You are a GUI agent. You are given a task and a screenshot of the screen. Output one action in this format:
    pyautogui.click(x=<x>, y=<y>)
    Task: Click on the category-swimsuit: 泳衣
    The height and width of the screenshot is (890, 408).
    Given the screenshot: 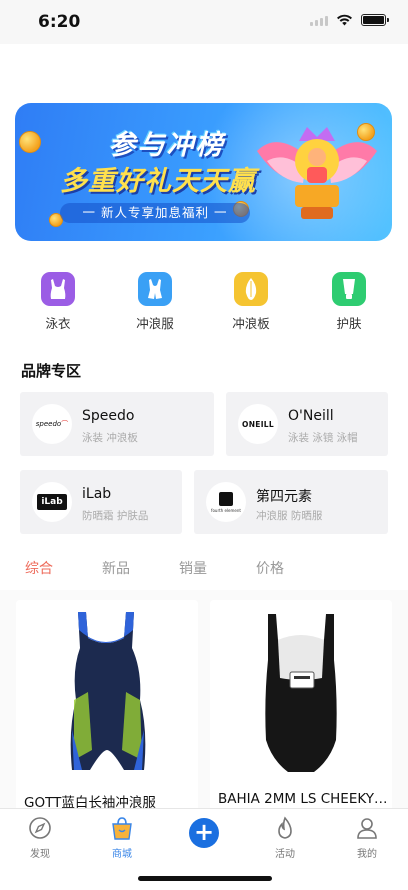 What is the action you would take?
    pyautogui.click(x=58, y=302)
    